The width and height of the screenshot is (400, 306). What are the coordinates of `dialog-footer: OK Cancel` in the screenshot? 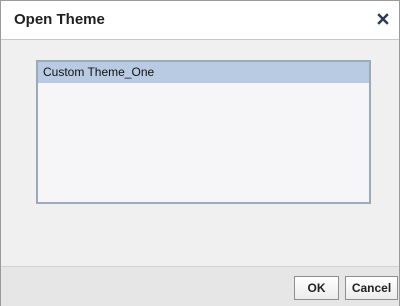 It's located at (200, 286).